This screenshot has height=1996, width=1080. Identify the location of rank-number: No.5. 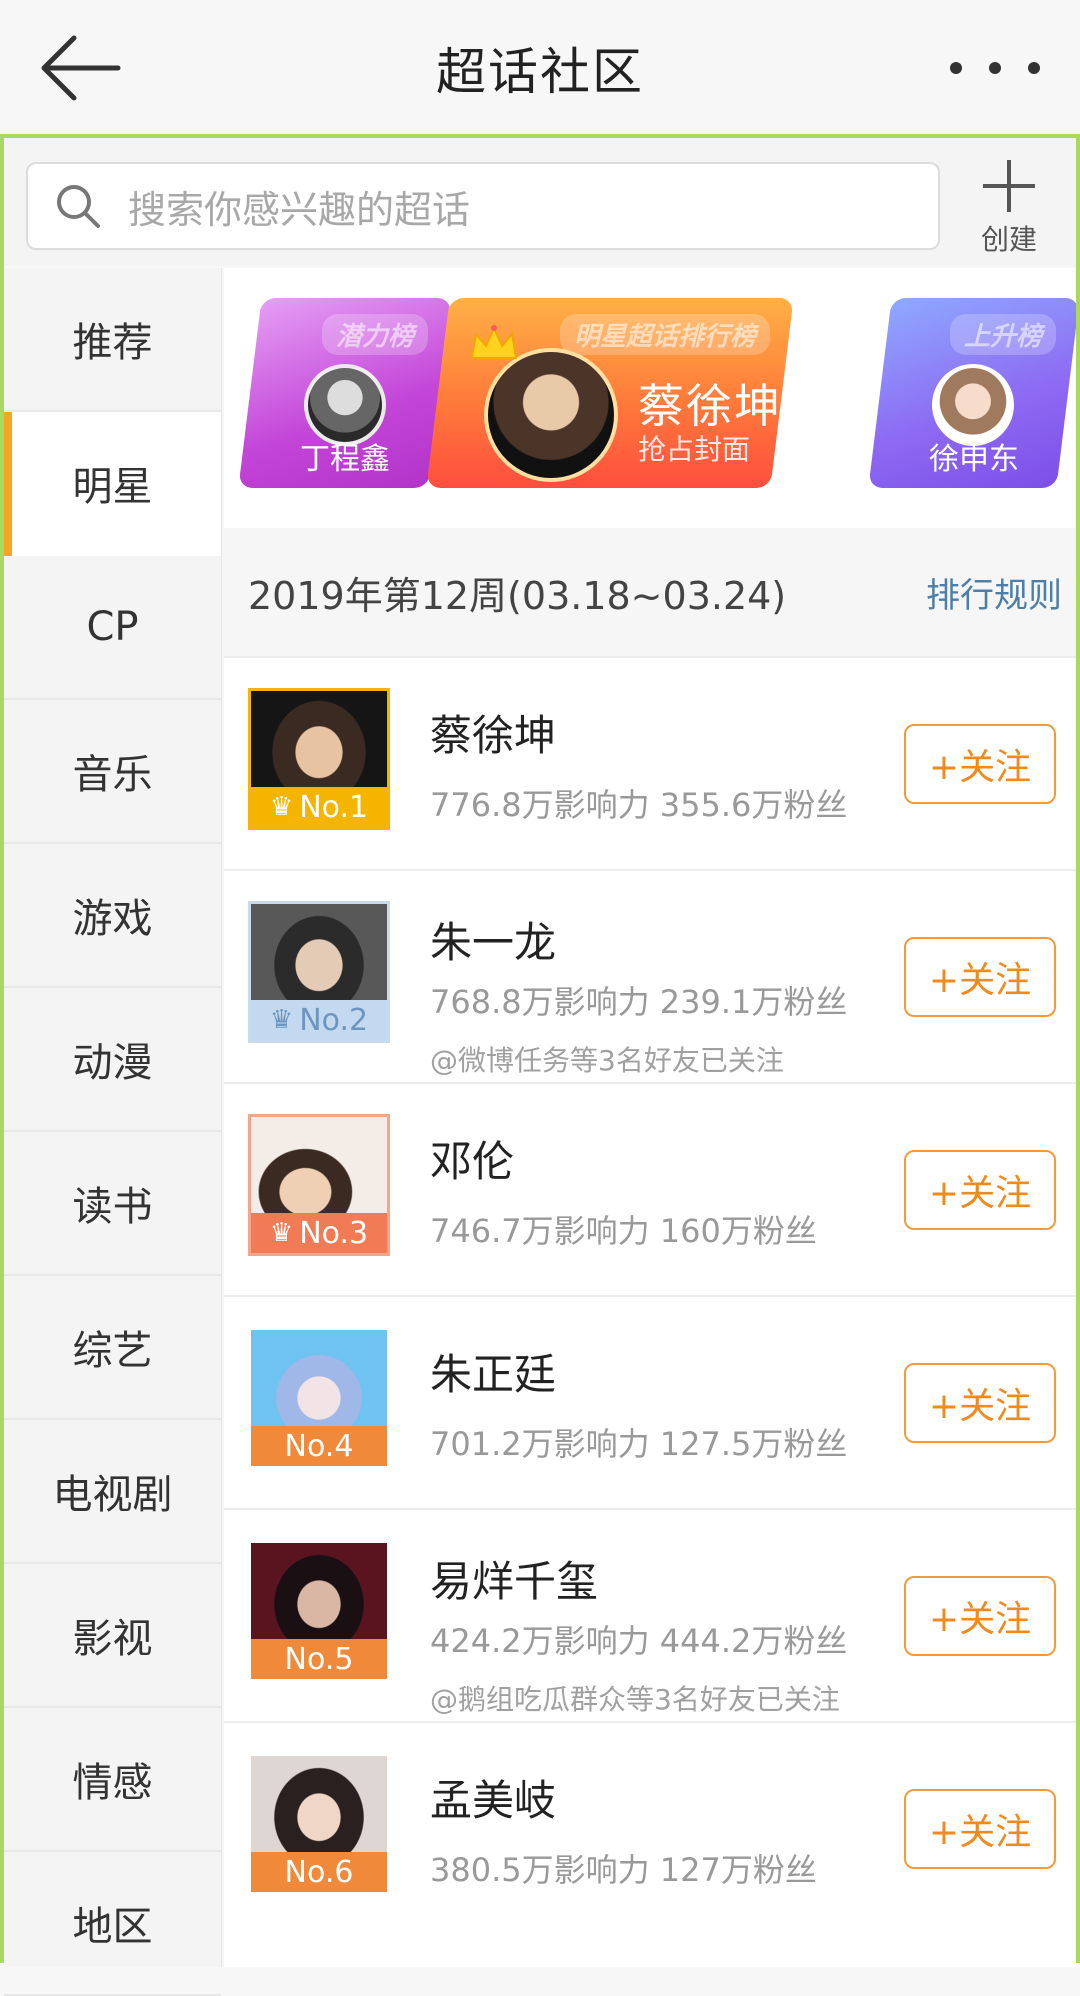
(319, 1659).